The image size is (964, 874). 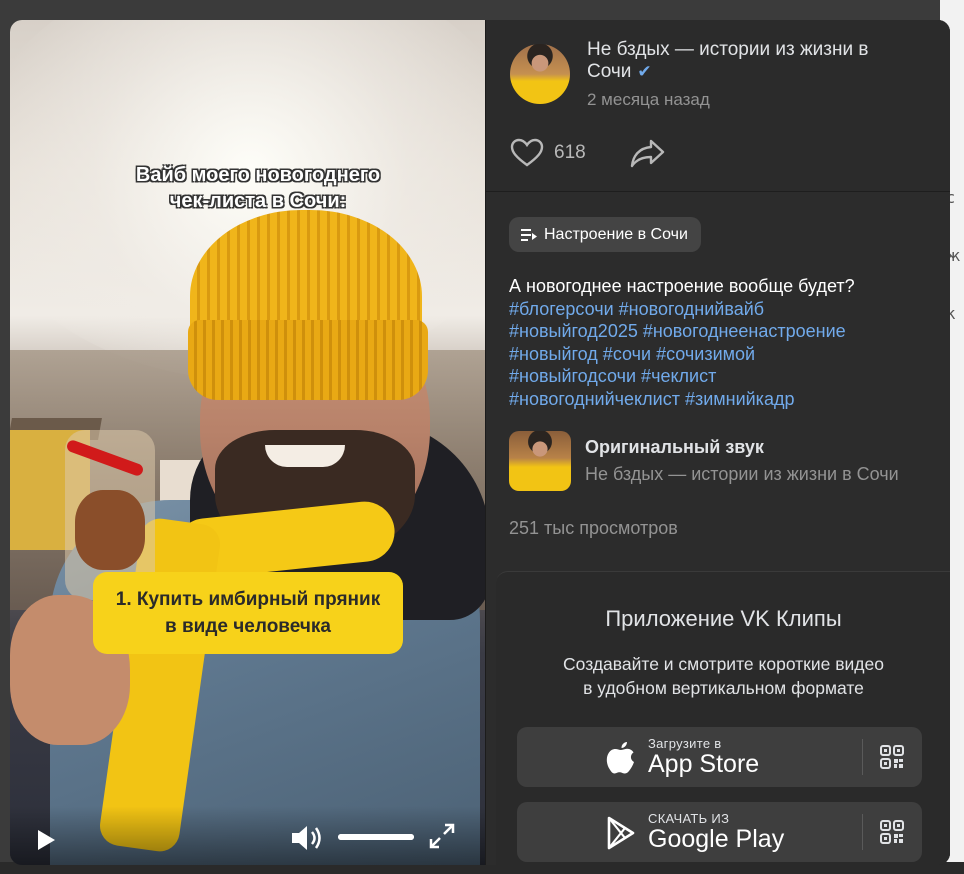 What do you see at coordinates (248, 626) in the screenshot?
I see `caption-line: в виде человечка` at bounding box center [248, 626].